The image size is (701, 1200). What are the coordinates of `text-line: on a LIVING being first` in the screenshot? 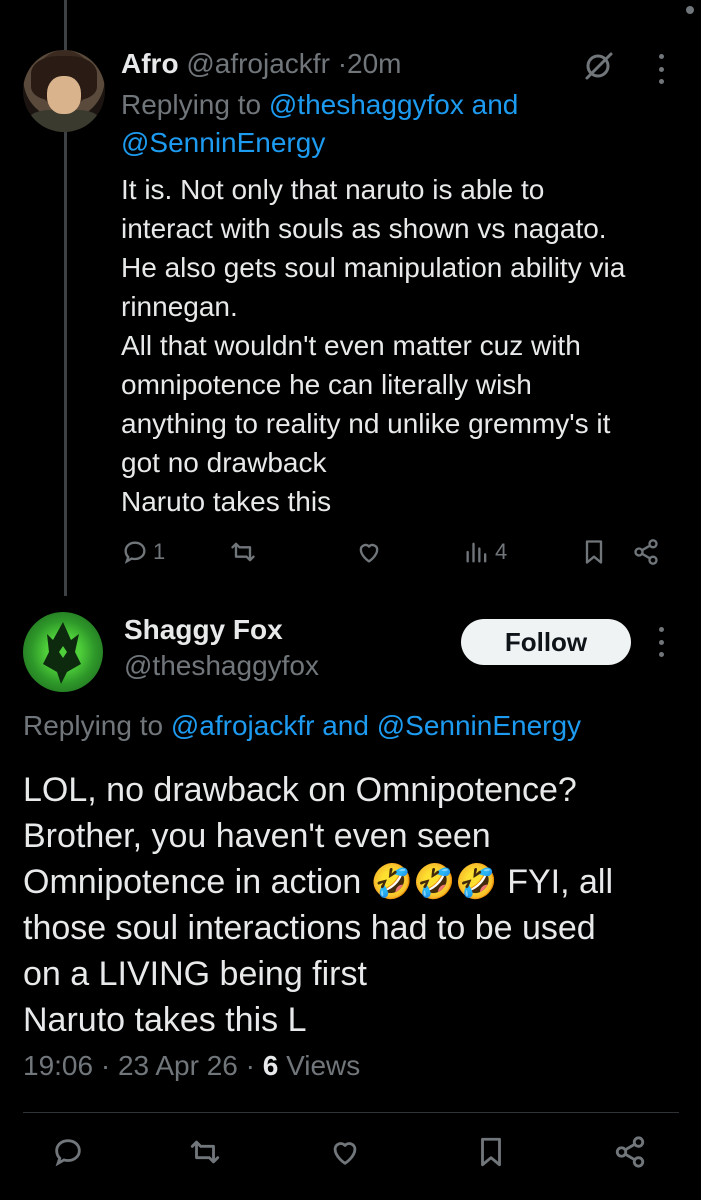 It's located at (195, 974).